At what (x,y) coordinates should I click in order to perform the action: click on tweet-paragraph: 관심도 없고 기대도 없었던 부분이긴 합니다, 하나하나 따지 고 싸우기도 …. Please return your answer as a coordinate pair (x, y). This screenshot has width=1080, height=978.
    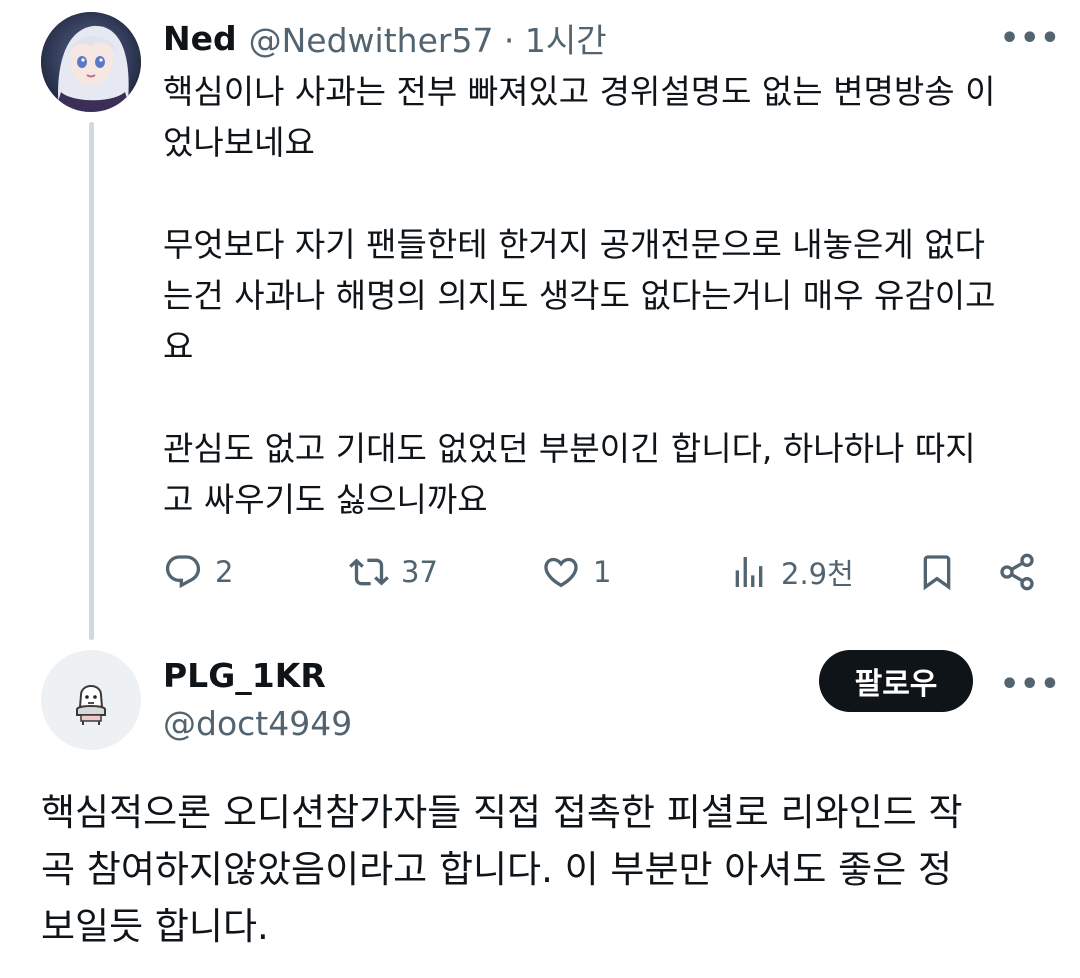
    Looking at the image, I should click on (569, 474).